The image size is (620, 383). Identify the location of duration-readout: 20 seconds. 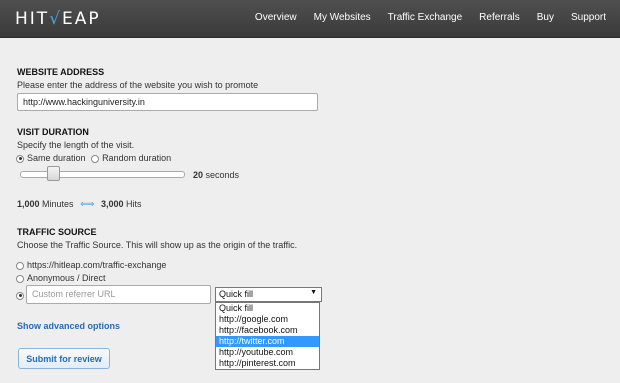
(216, 175).